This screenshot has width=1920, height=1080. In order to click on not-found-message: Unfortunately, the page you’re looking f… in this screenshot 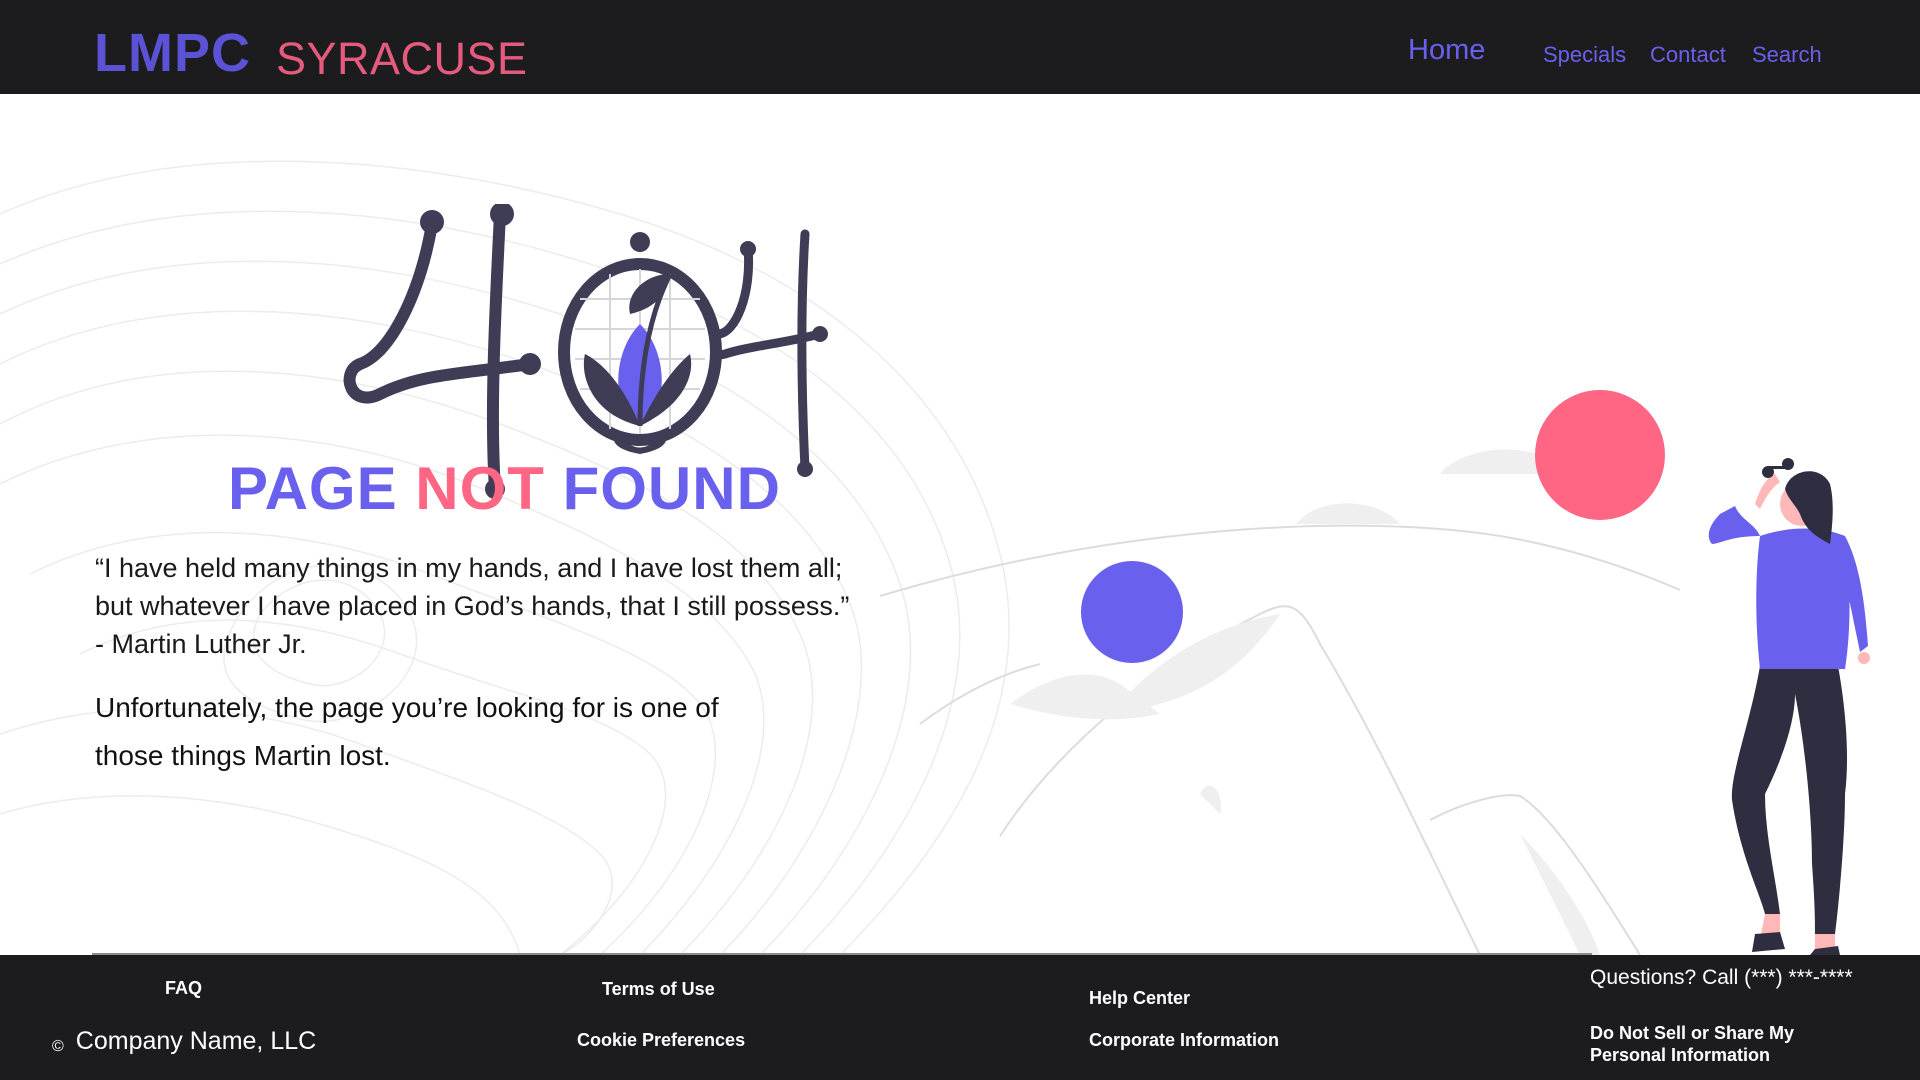, I will do `click(475, 732)`.